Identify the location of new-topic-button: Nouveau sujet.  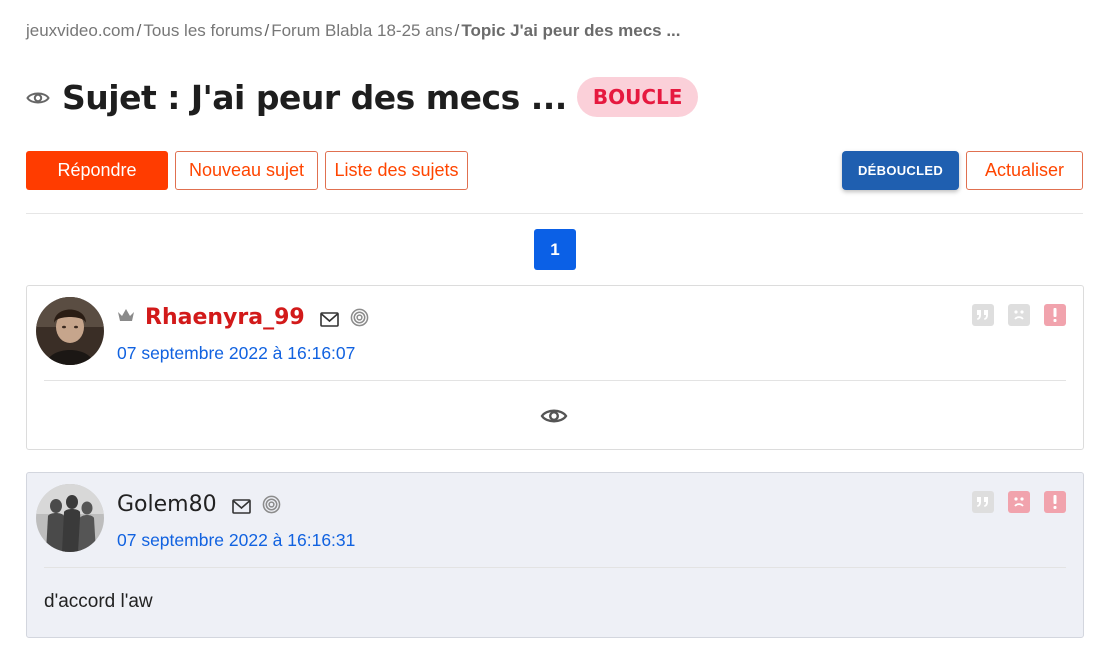
(246, 170).